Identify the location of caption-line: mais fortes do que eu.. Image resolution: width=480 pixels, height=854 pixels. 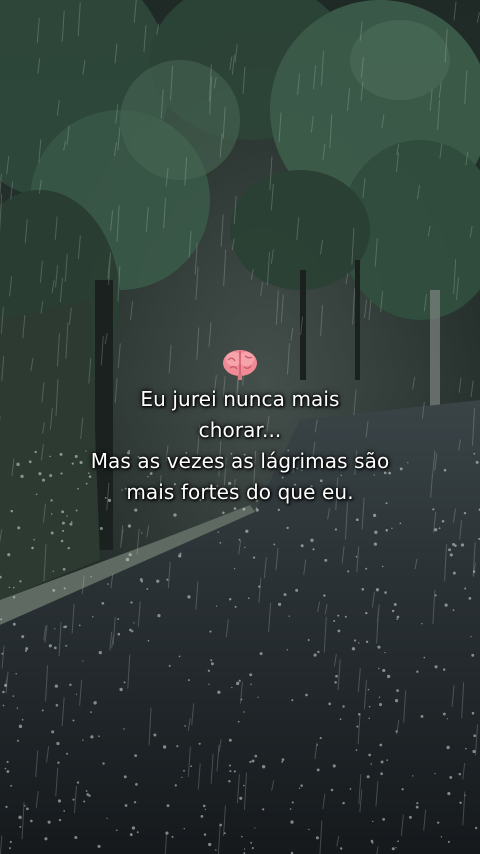
(240, 492).